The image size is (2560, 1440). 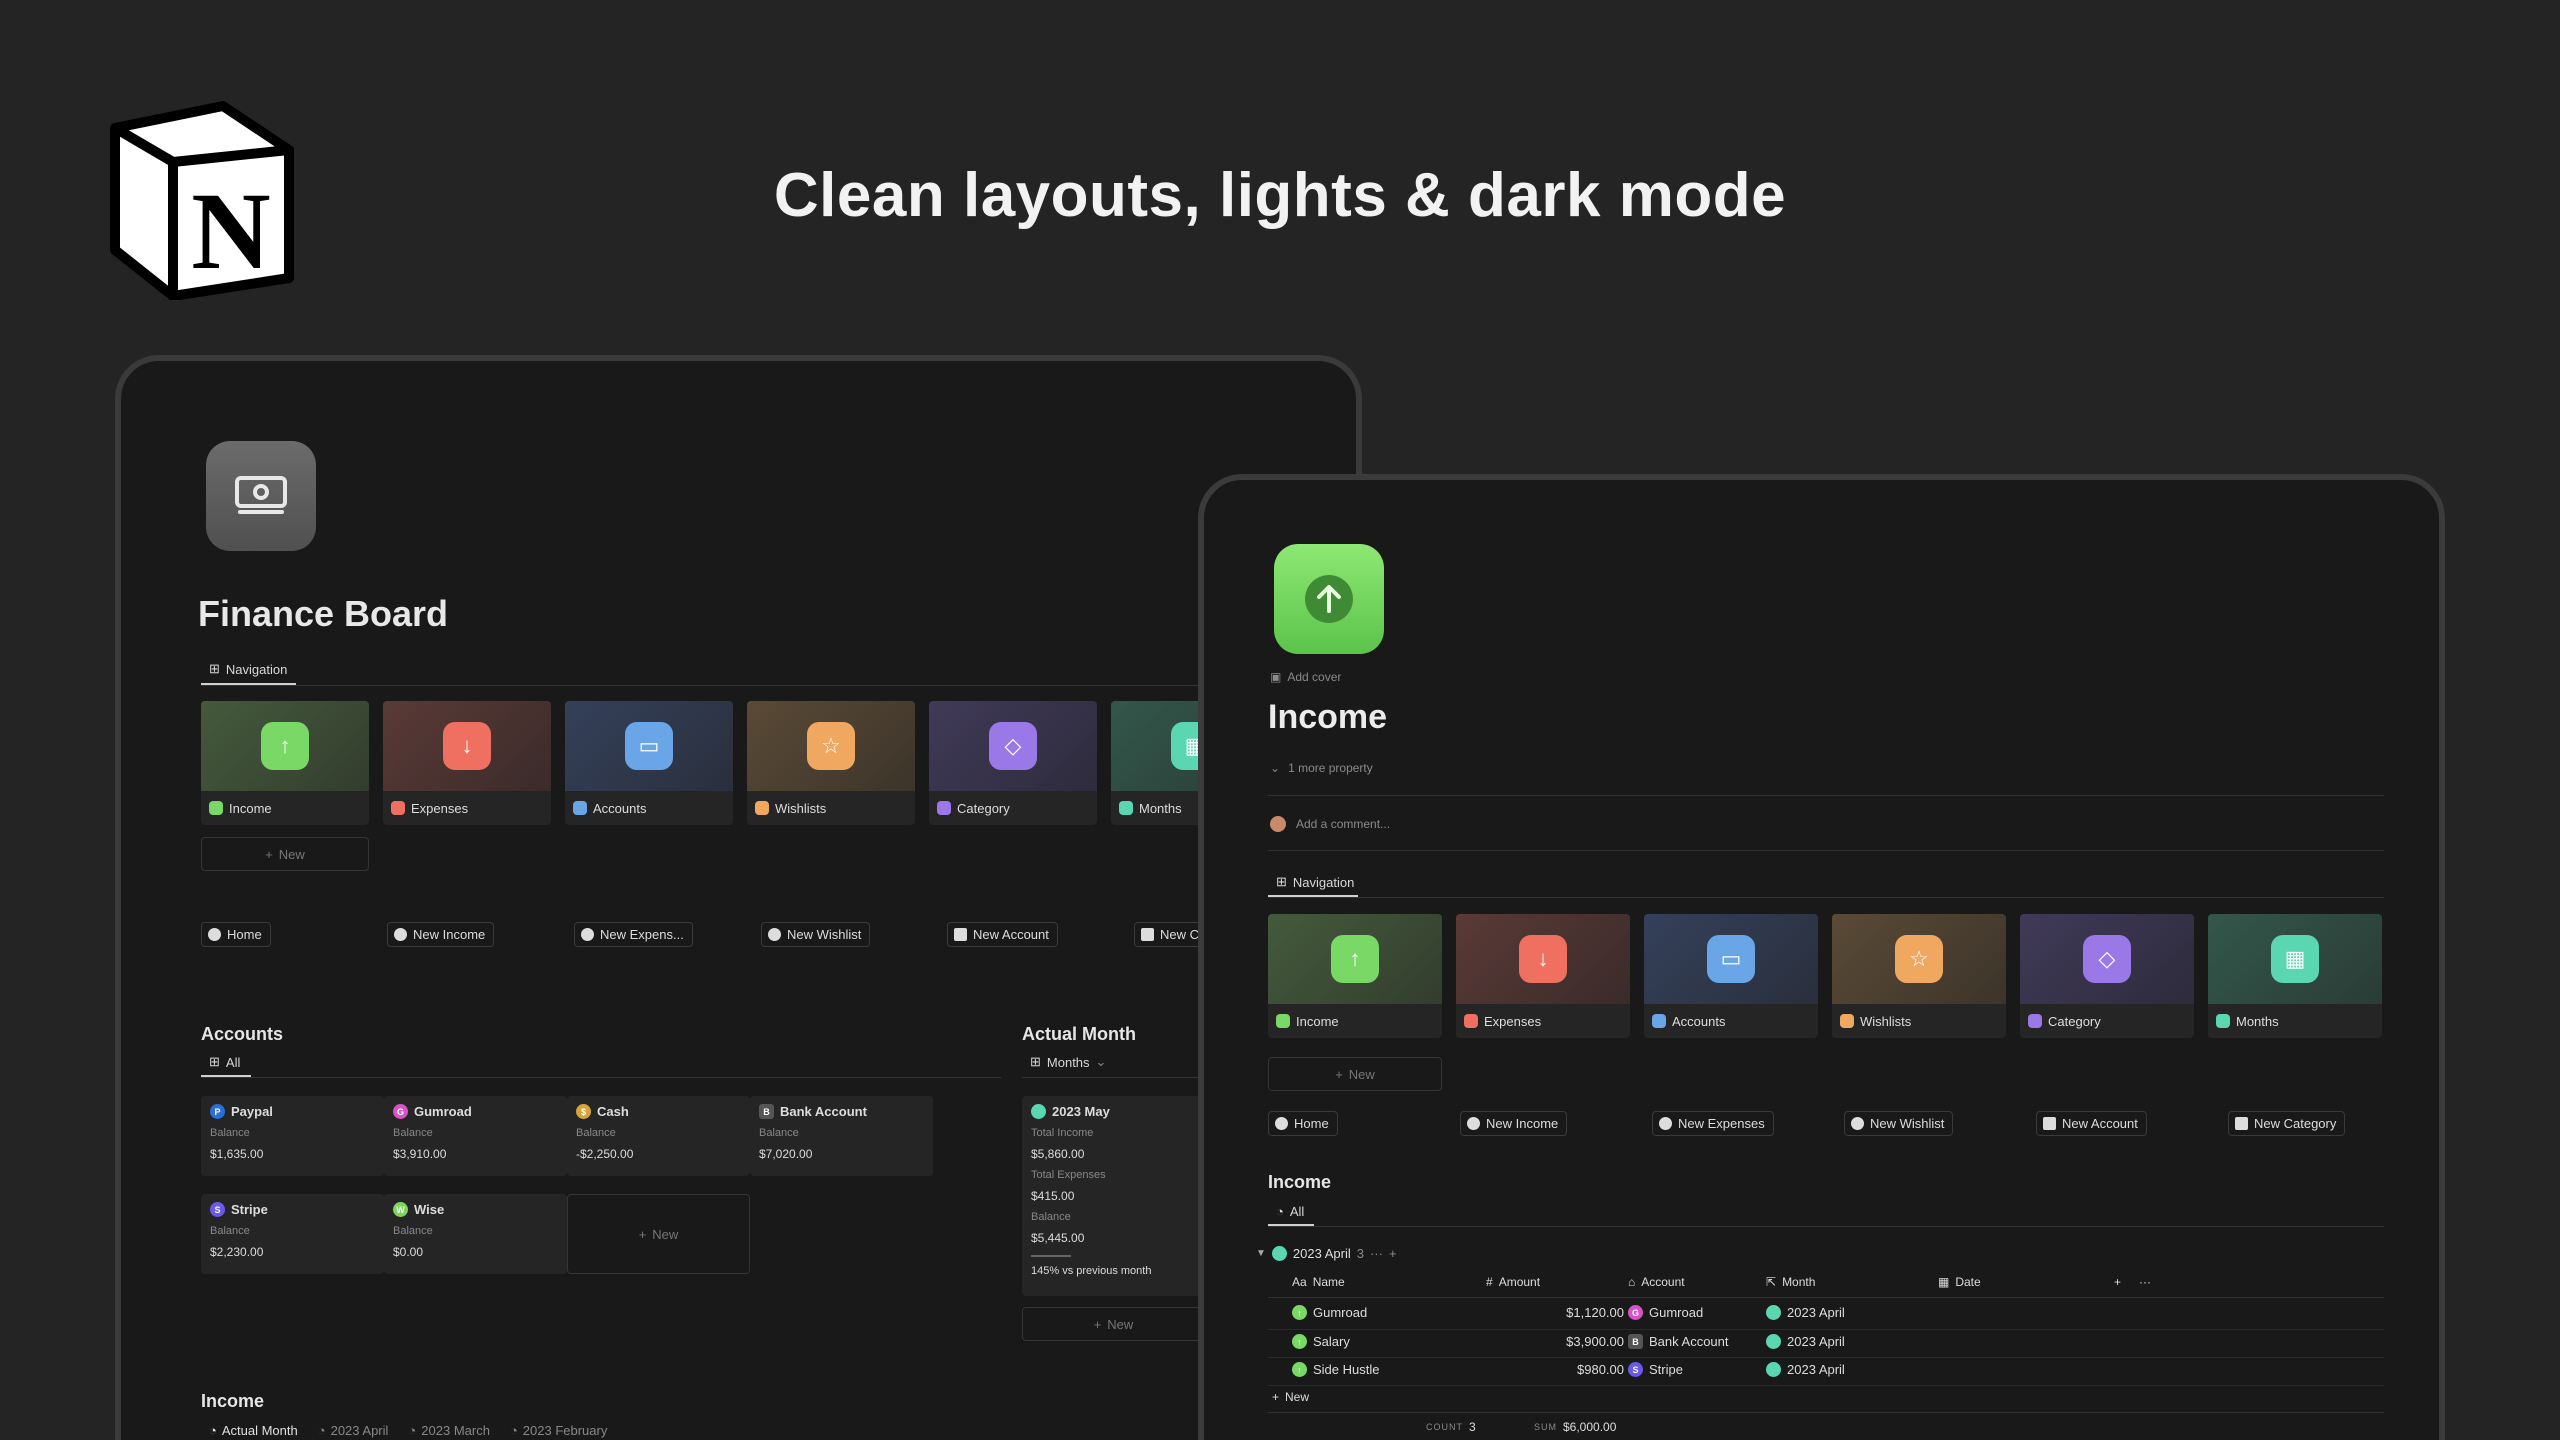 What do you see at coordinates (1655, 1369) in the screenshot?
I see `account-cell: S Stripe` at bounding box center [1655, 1369].